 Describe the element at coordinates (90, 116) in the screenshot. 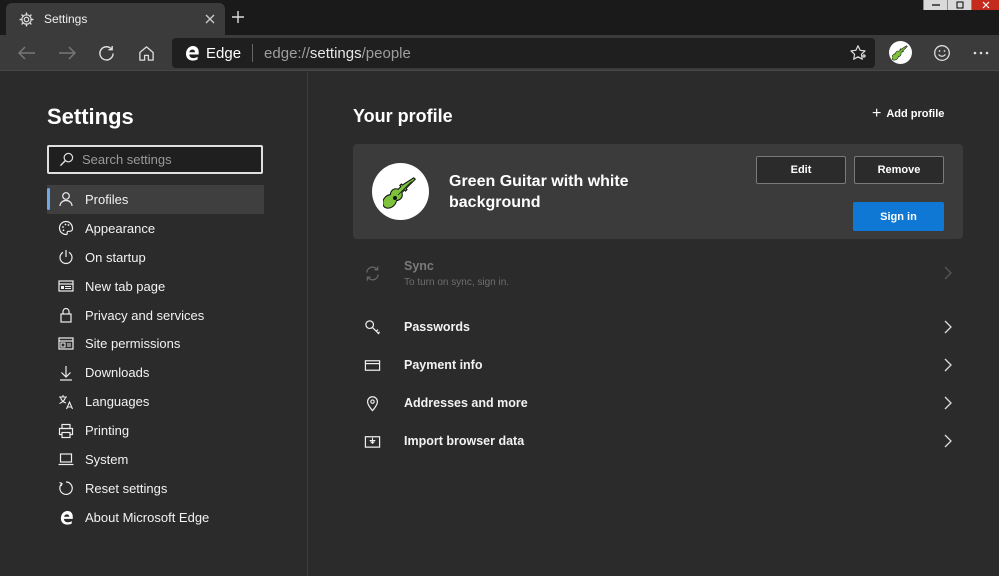

I see `sidebar-title: Settings` at that location.